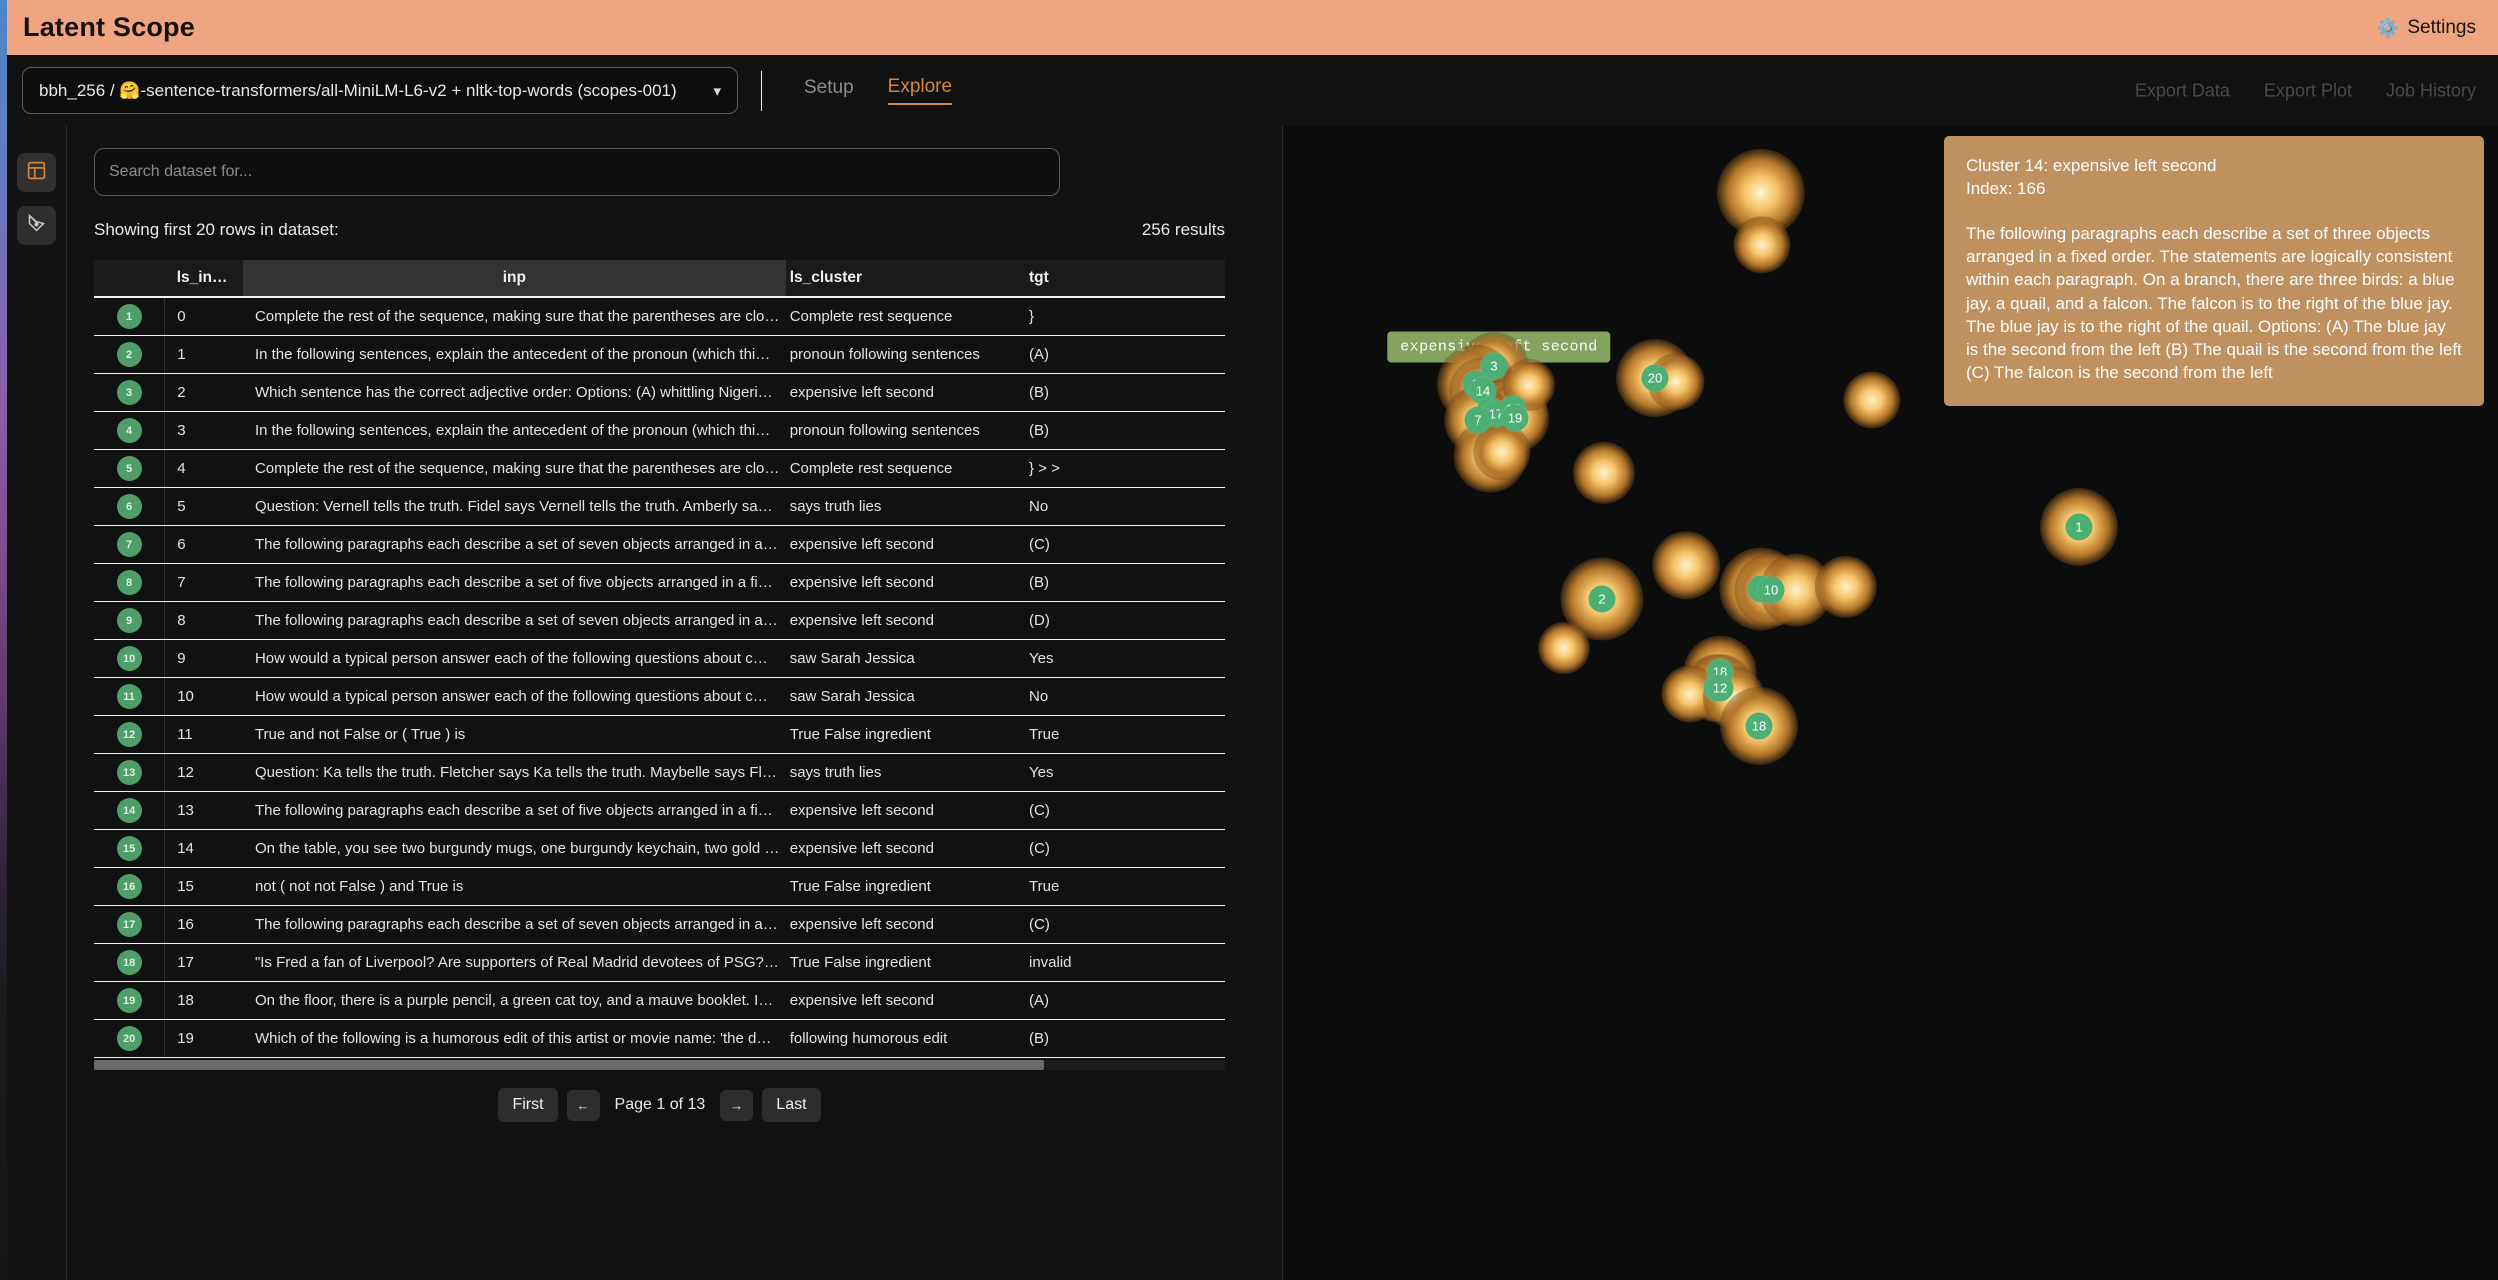 Image resolution: width=2498 pixels, height=1280 pixels. Describe the element at coordinates (920, 90) in the screenshot. I see `tab-explore: Explore` at that location.